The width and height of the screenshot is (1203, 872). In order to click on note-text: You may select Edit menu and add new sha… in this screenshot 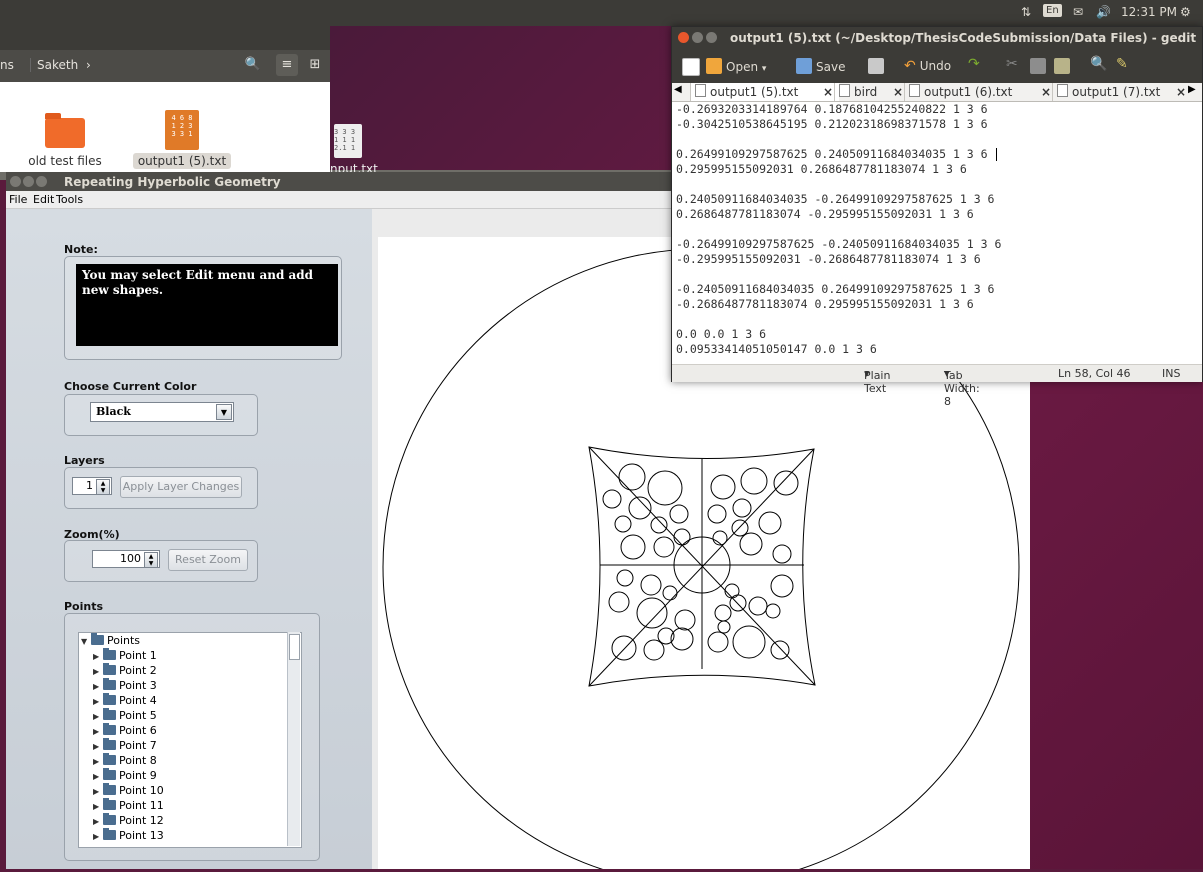, I will do `click(207, 305)`.